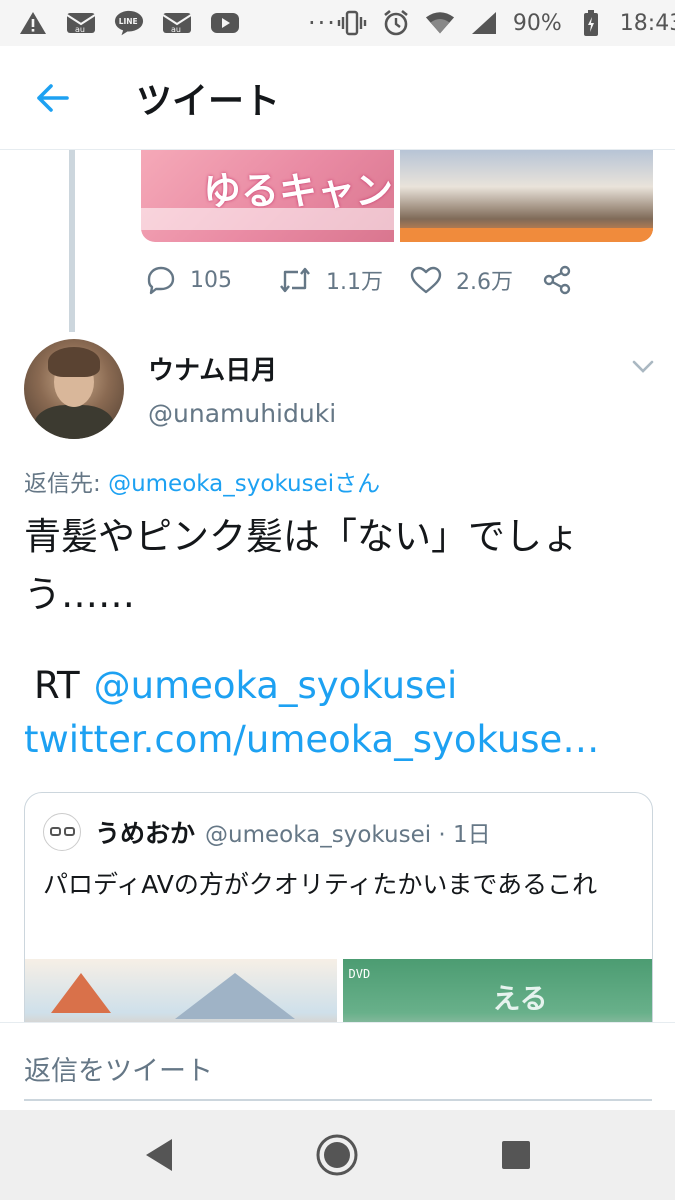 This screenshot has height=1200, width=675. I want to click on retweet-count: 1.1万, so click(354, 282).